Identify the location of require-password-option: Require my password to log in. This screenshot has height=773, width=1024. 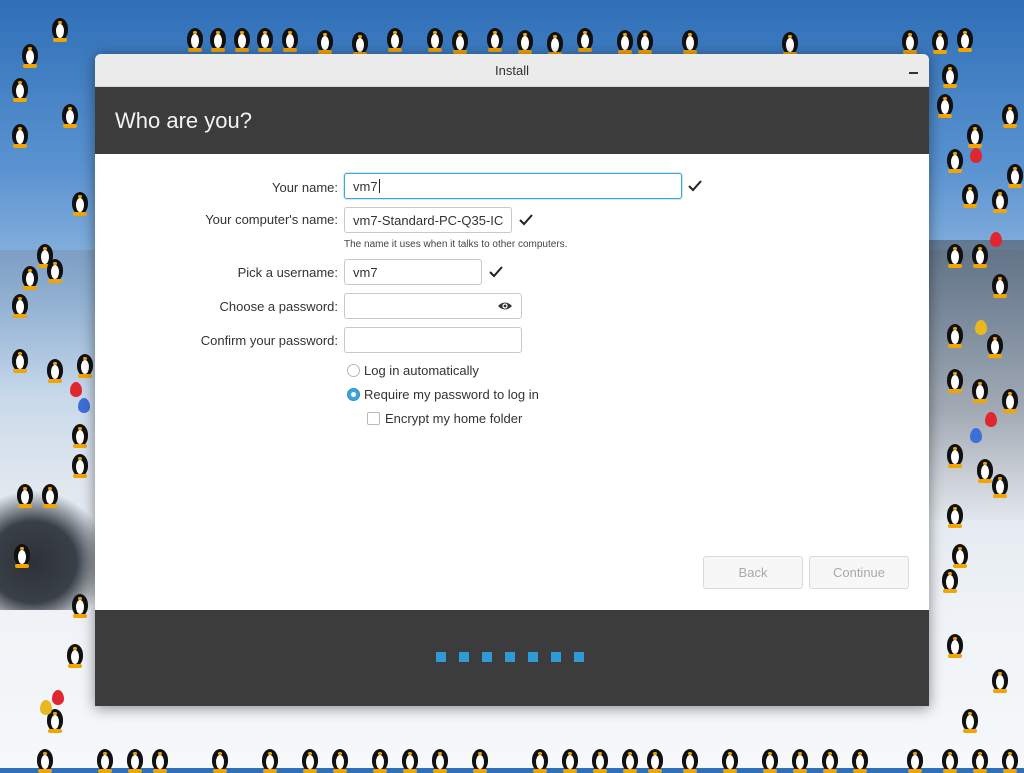
(443, 394).